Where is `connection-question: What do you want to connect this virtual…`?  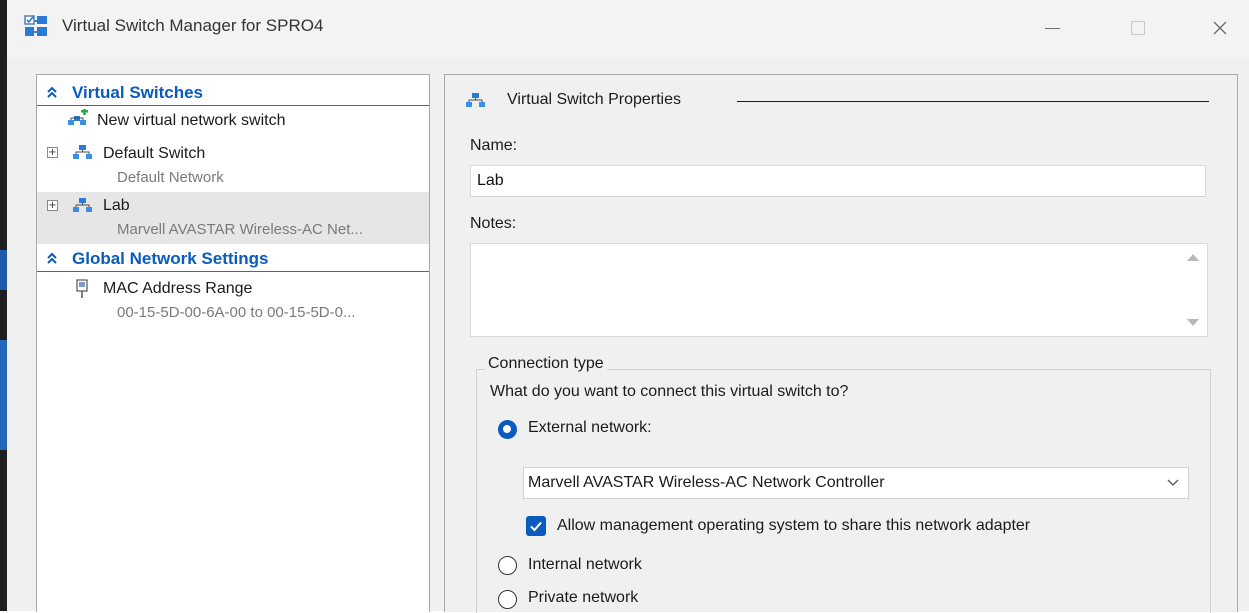 connection-question: What do you want to connect this virtual… is located at coordinates (669, 391).